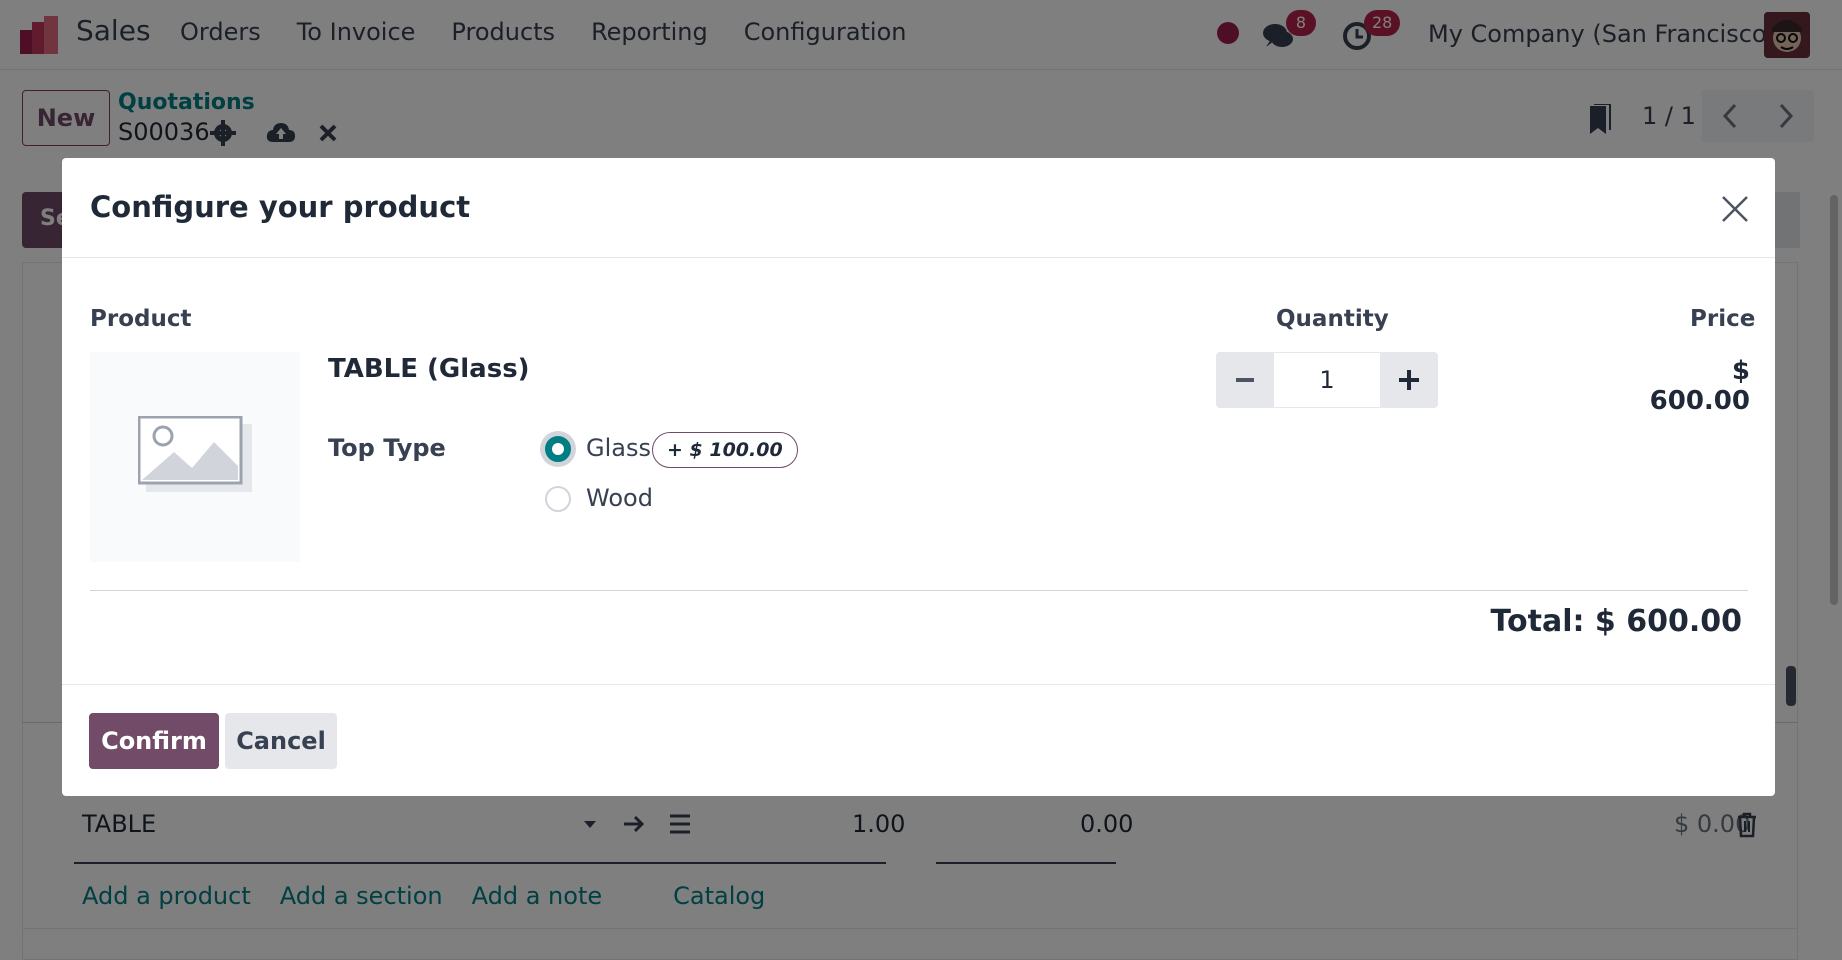 The image size is (1842, 960). Describe the element at coordinates (919, 590) in the screenshot. I see `divider` at that location.